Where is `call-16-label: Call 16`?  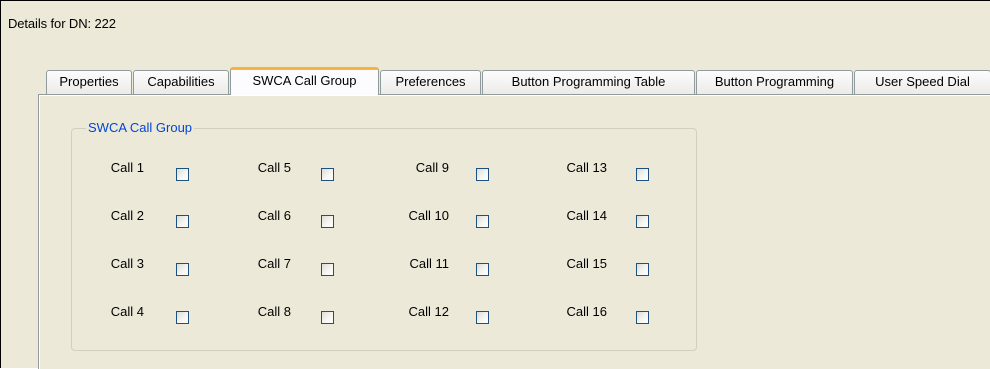
call-16-label: Call 16 is located at coordinates (586, 311).